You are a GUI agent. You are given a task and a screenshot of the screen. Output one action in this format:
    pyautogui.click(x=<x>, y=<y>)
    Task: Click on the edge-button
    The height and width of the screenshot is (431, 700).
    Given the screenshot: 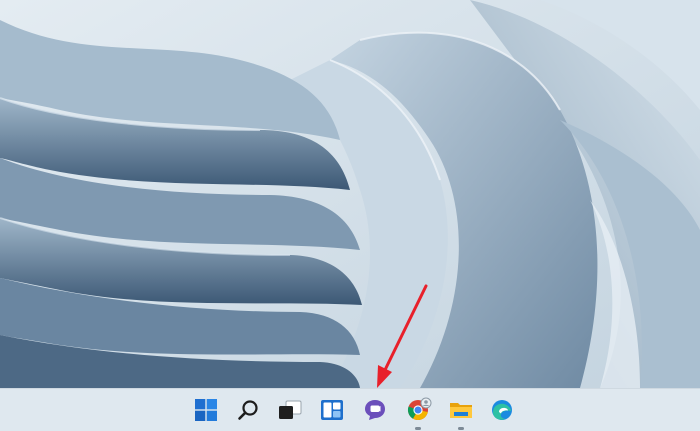 What is the action you would take?
    pyautogui.click(x=502, y=410)
    